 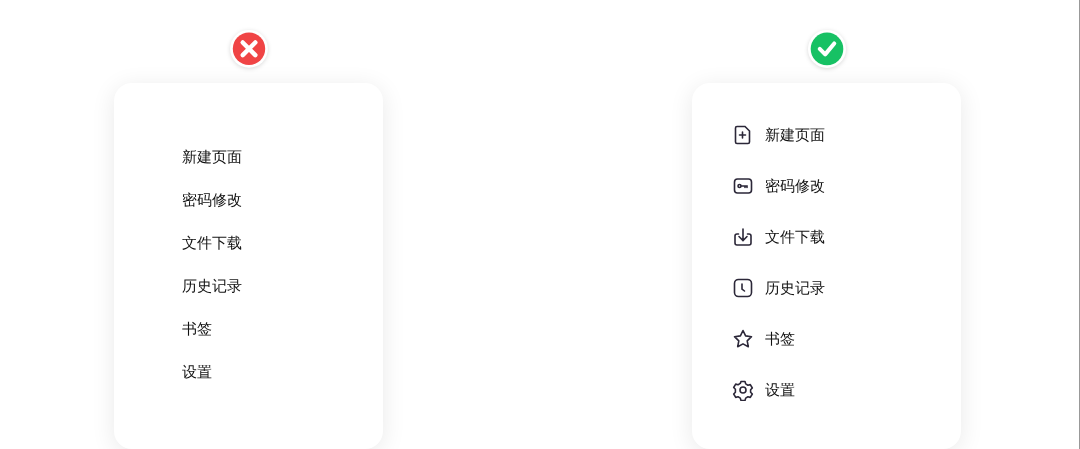 What do you see at coordinates (743, 288) in the screenshot?
I see `clock-icon` at bounding box center [743, 288].